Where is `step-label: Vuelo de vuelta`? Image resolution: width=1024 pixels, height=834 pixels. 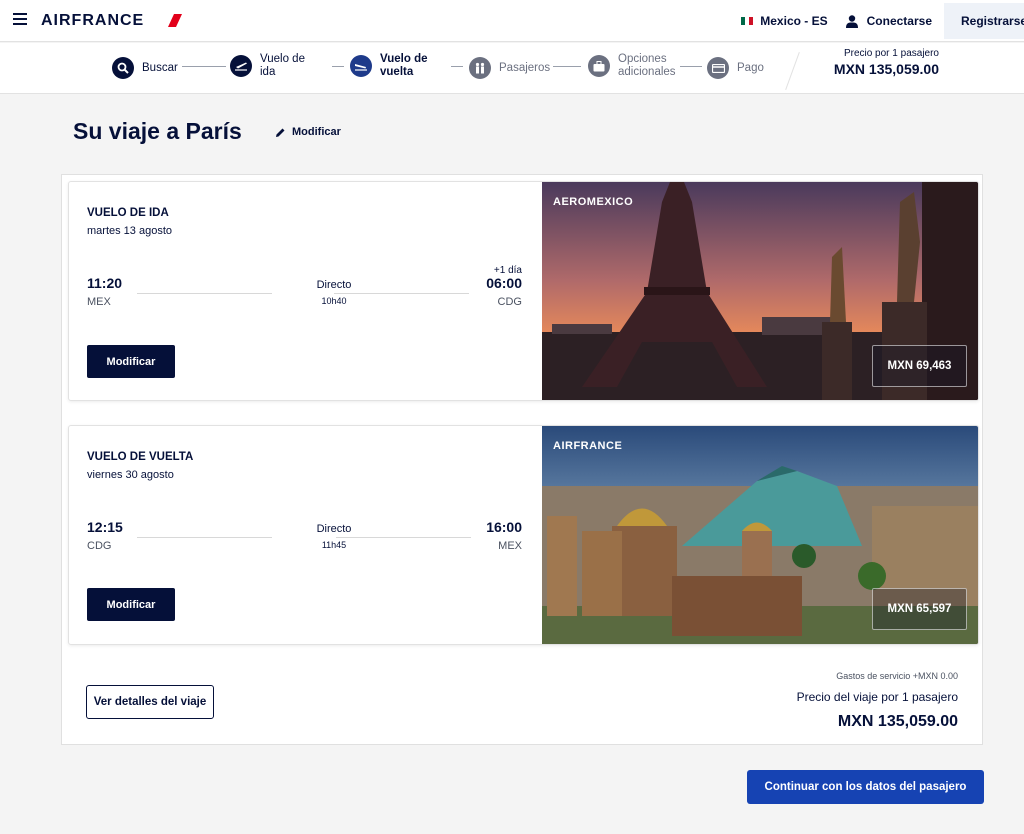
step-label: Vuelo de vuelta is located at coordinates (404, 65).